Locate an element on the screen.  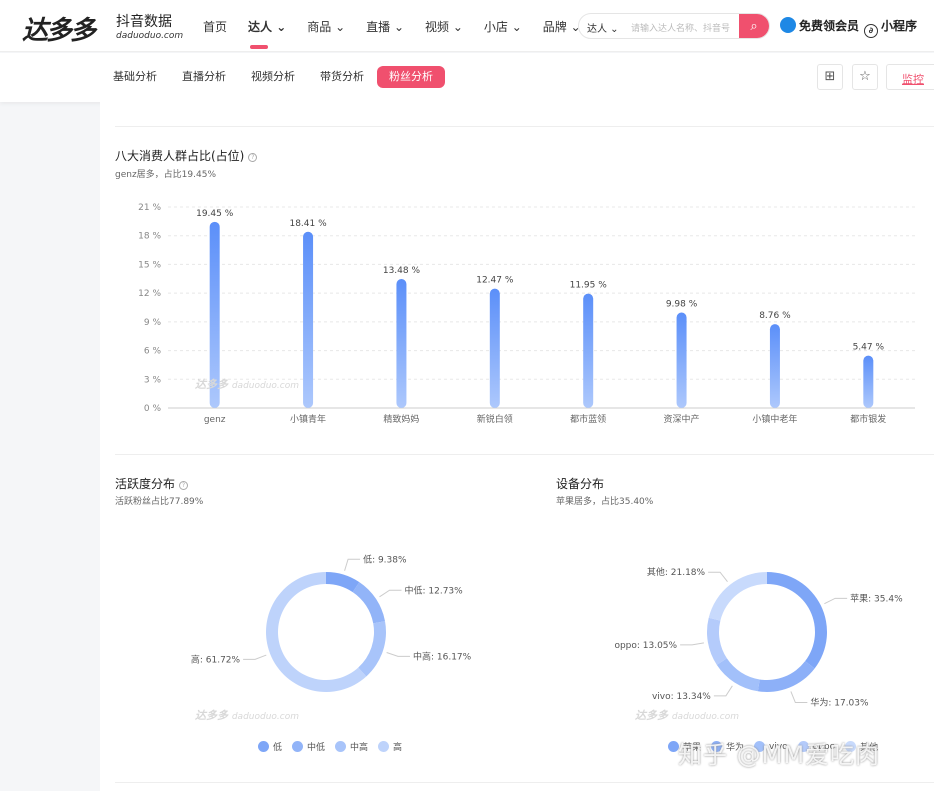
slice-label: 其他: 21.18% is located at coordinates (676, 572).